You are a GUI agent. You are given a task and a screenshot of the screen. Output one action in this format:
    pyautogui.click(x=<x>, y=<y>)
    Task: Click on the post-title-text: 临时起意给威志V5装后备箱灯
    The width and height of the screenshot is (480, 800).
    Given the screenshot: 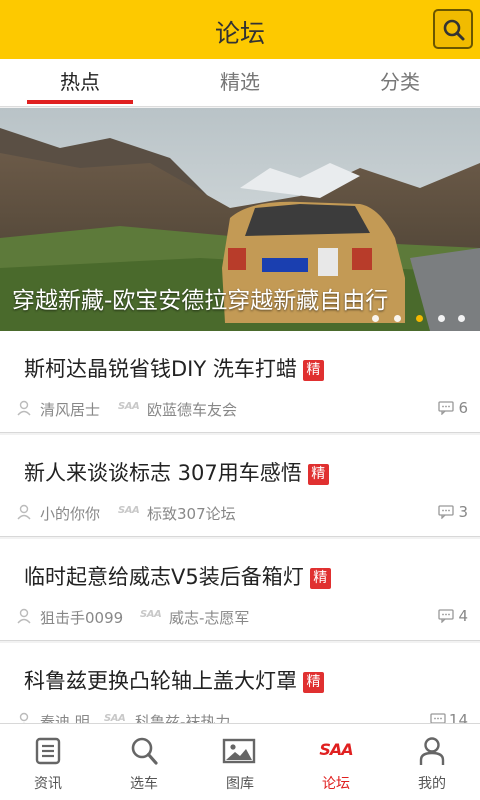 What is the action you would take?
    pyautogui.click(x=164, y=577)
    